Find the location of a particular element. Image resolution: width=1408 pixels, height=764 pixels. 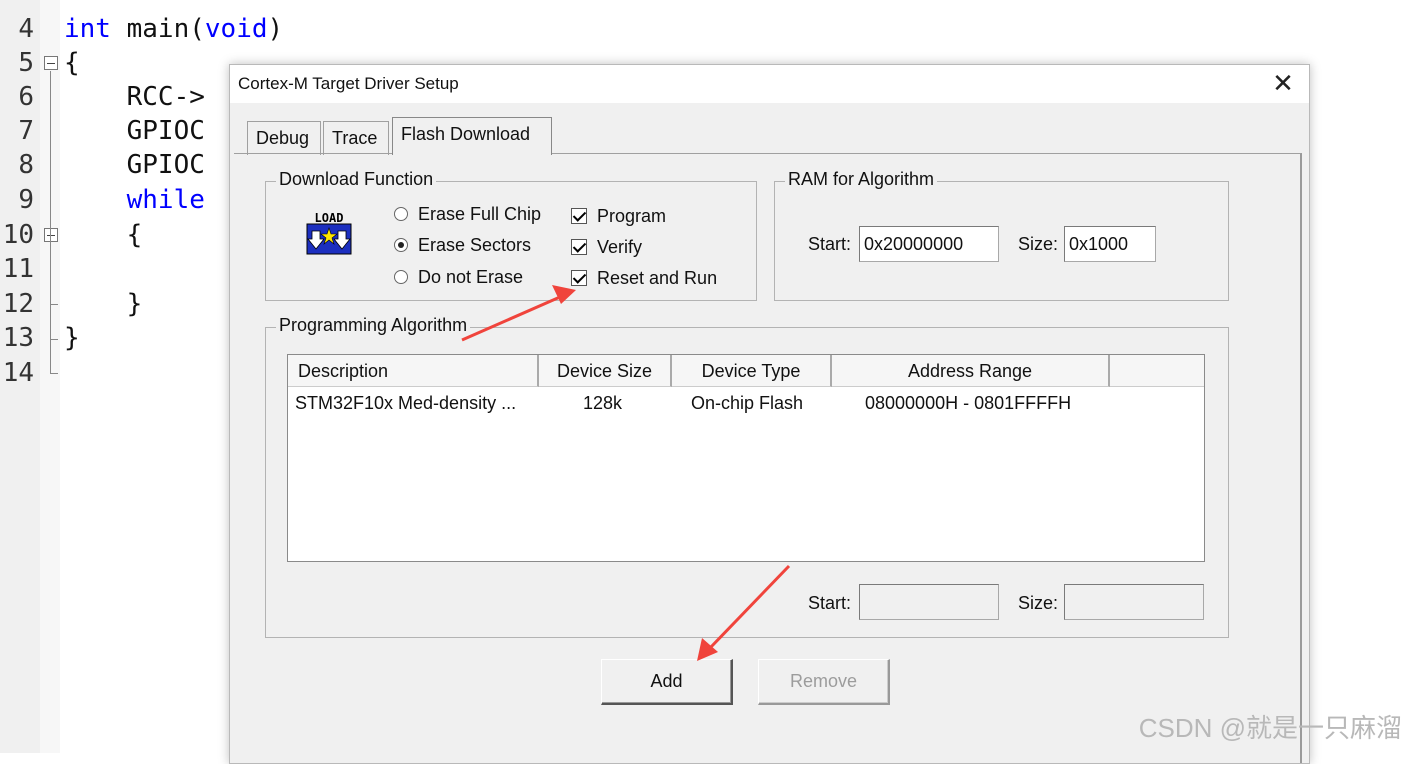

cell-address-range: 08000000H - 0801FFFFH is located at coordinates (968, 403).